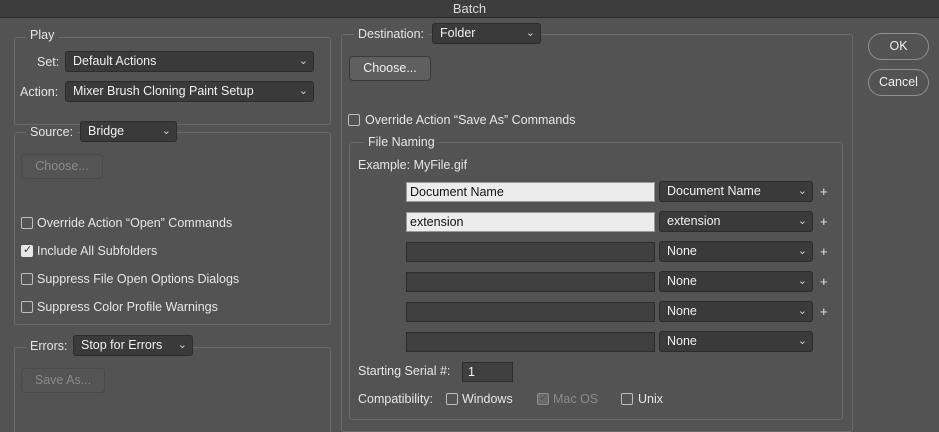 This screenshot has height=432, width=939. Describe the element at coordinates (824, 221) in the screenshot. I see `add-field-button-2: +` at that location.